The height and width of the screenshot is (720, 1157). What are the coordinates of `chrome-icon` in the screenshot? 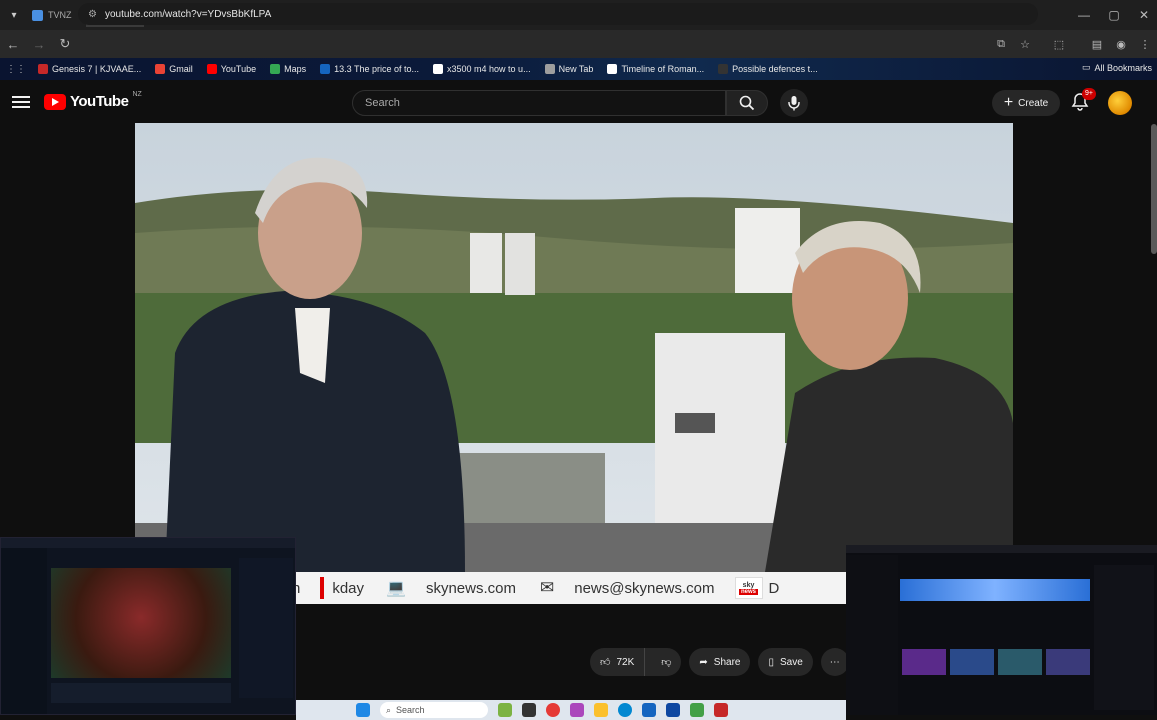 It's located at (553, 710).